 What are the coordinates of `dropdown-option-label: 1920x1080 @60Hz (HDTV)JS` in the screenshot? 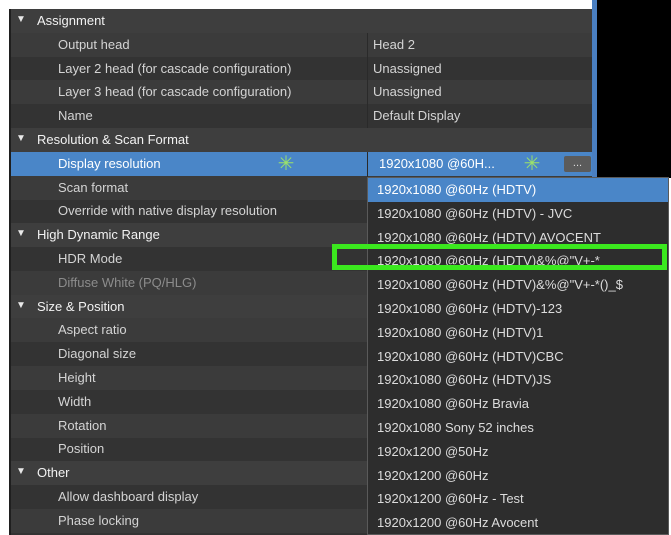 It's located at (464, 380).